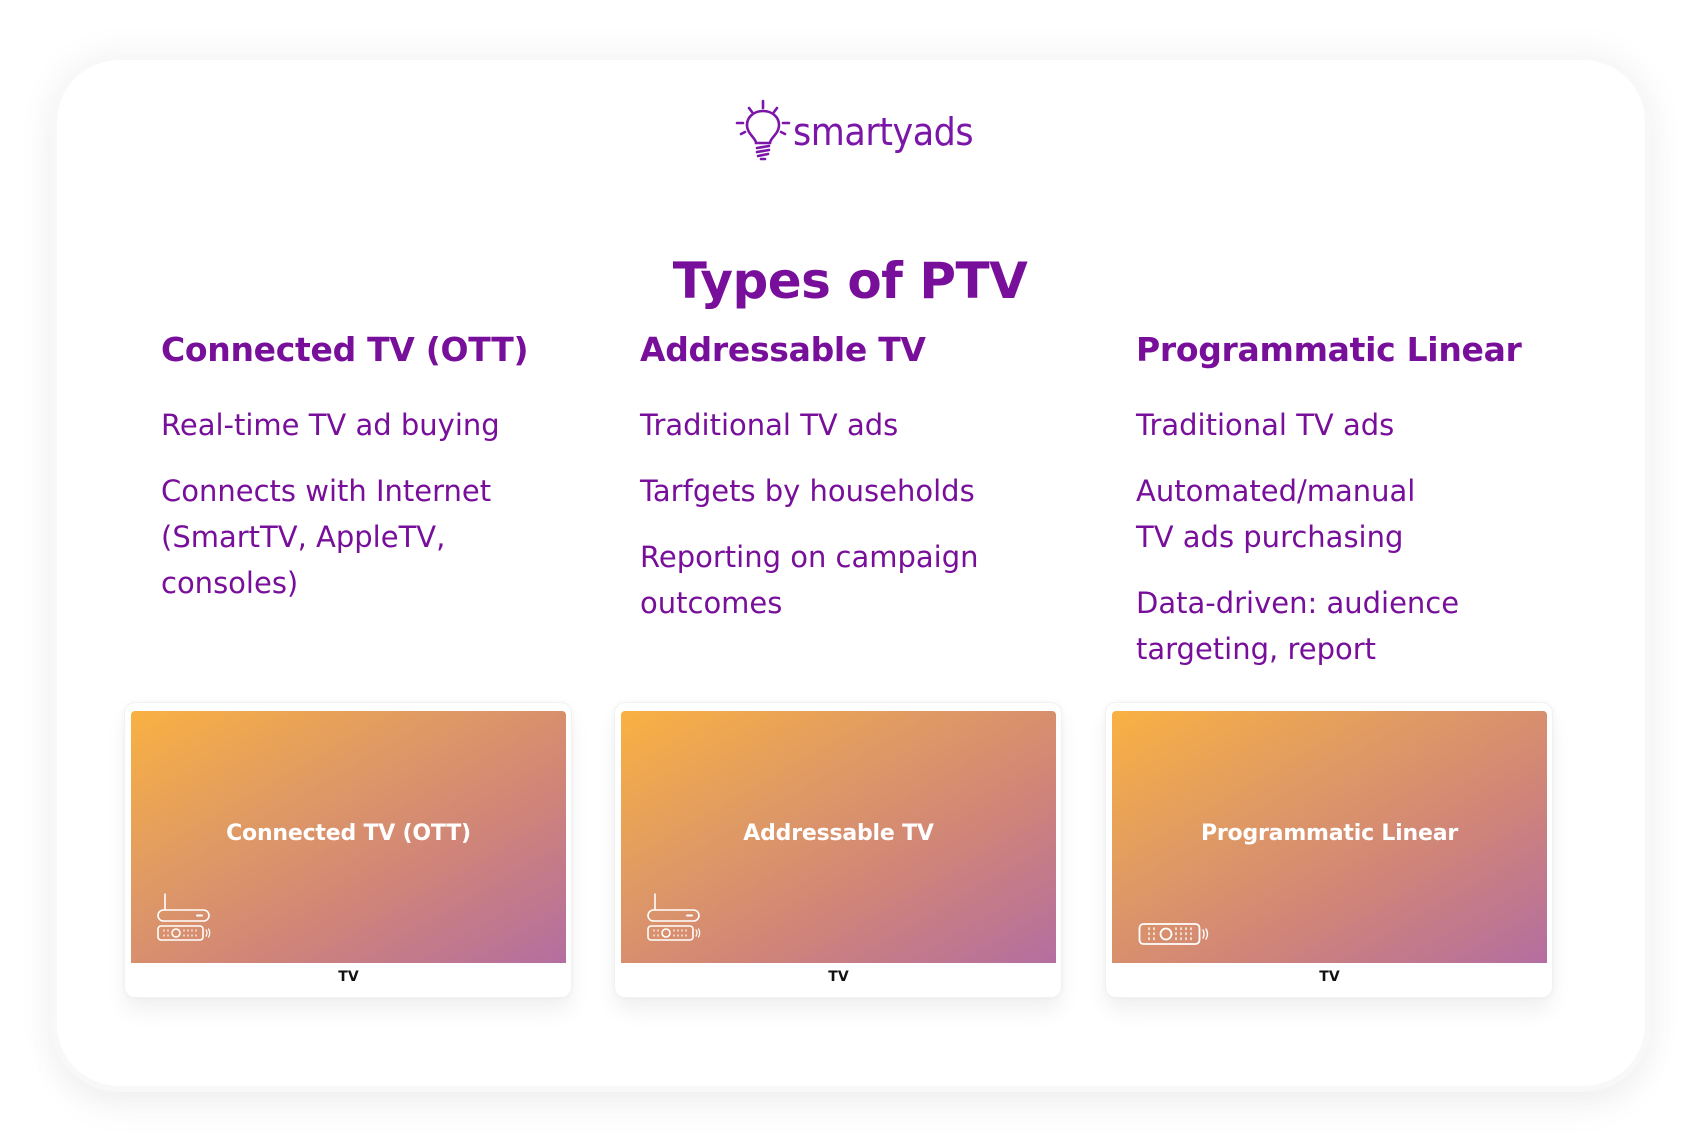 This screenshot has height=1146, width=1700. I want to click on tile-connected-tv: Connected TV (OTT) TV, so click(348, 850).